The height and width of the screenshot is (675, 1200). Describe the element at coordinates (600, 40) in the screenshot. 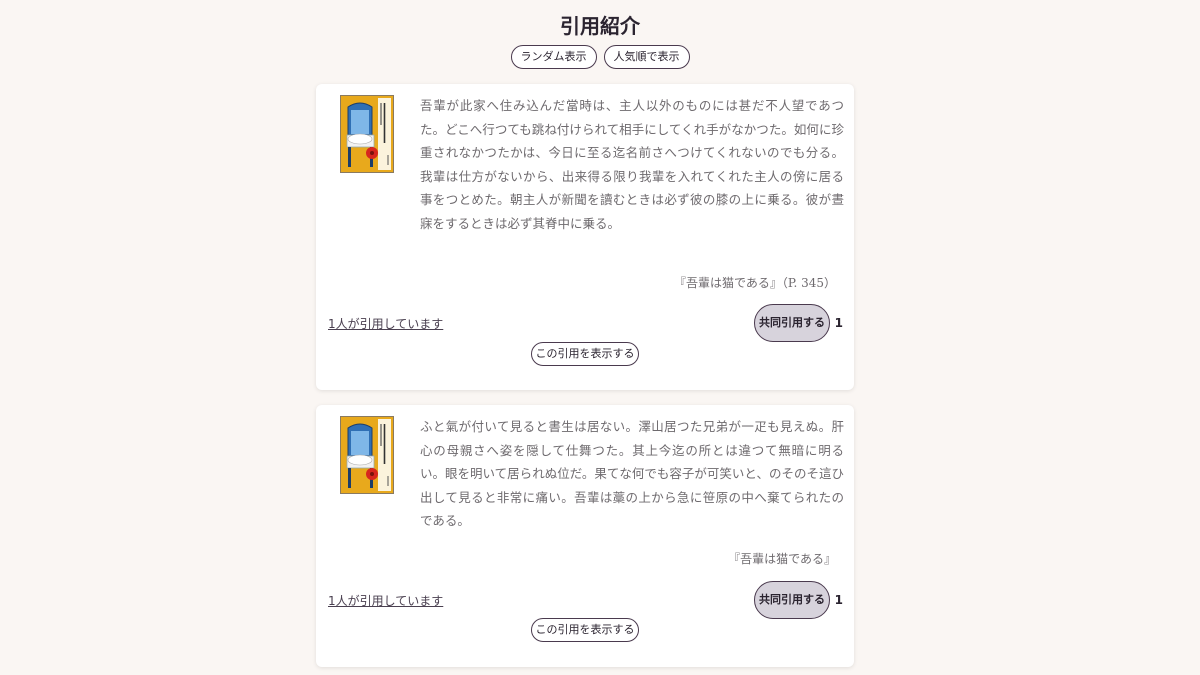

I see `page-header: 引用紹介 ランダム表示 人気順で表示` at that location.